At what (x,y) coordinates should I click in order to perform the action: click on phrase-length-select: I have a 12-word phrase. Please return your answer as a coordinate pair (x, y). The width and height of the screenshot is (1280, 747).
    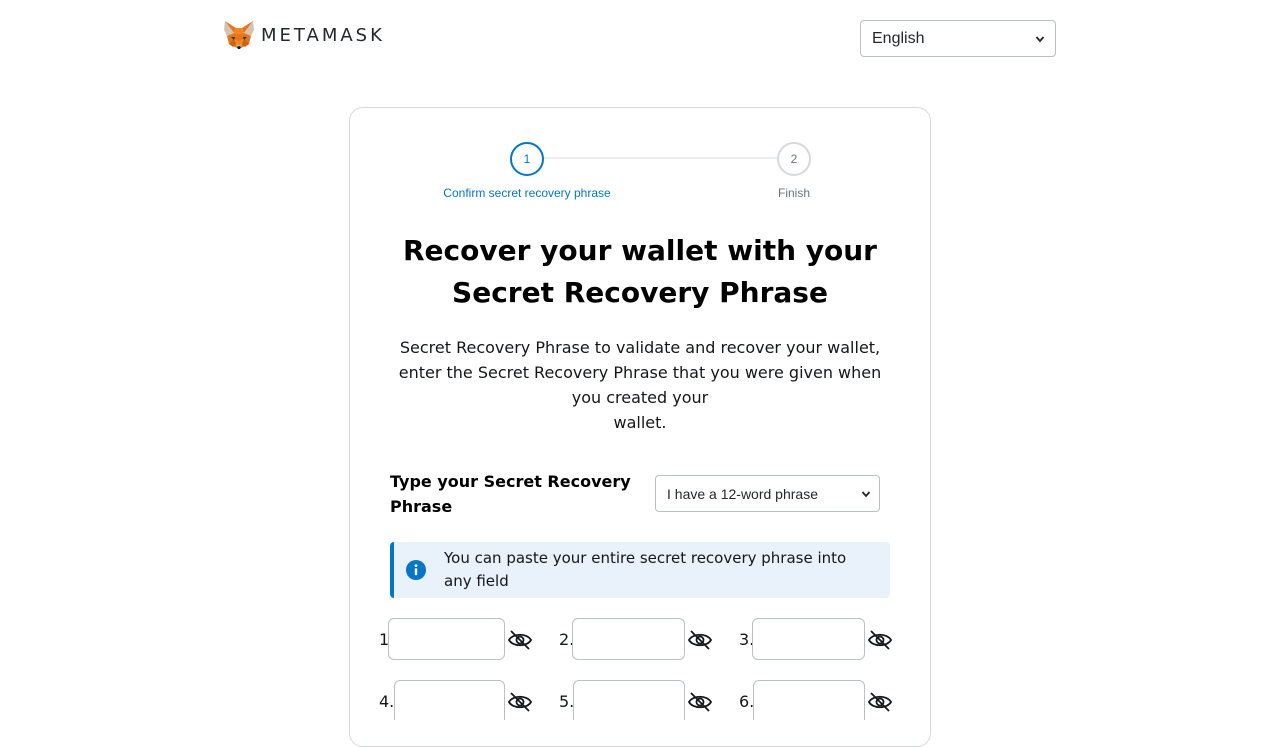
    Looking at the image, I should click on (767, 493).